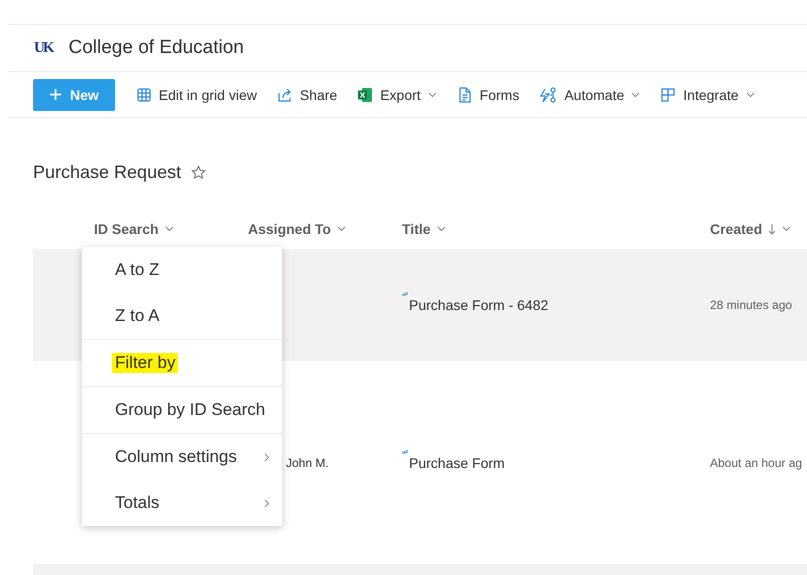 This screenshot has height=575, width=807. Describe the element at coordinates (488, 94) in the screenshot. I see `toolbar-button: Forms` at that location.